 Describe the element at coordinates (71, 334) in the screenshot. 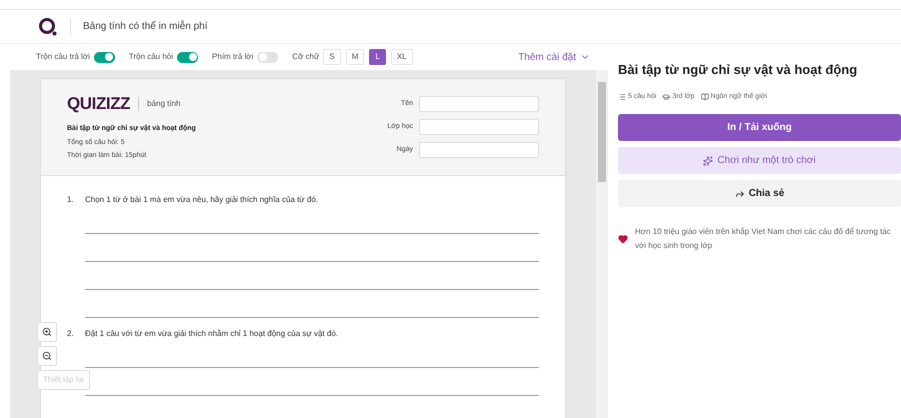

I see `question-number: 2.` at that location.